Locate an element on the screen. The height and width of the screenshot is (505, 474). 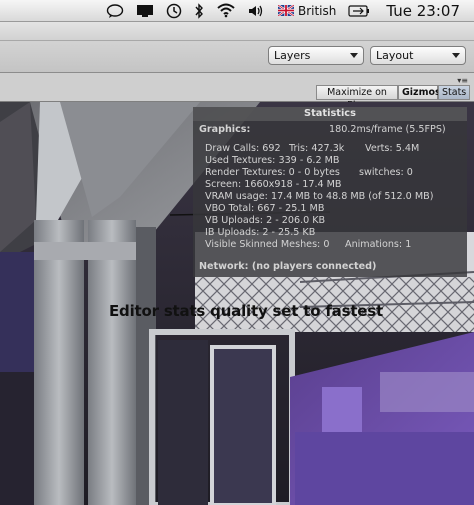
uk-flag-icon is located at coordinates (285, 10).